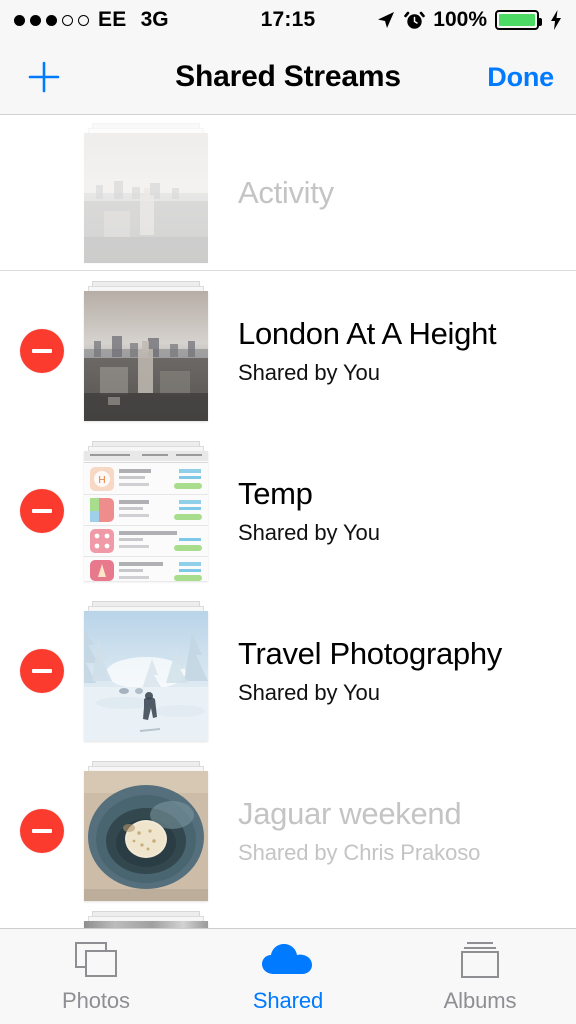 The width and height of the screenshot is (576, 1024). I want to click on list-item, so click(288, 919).